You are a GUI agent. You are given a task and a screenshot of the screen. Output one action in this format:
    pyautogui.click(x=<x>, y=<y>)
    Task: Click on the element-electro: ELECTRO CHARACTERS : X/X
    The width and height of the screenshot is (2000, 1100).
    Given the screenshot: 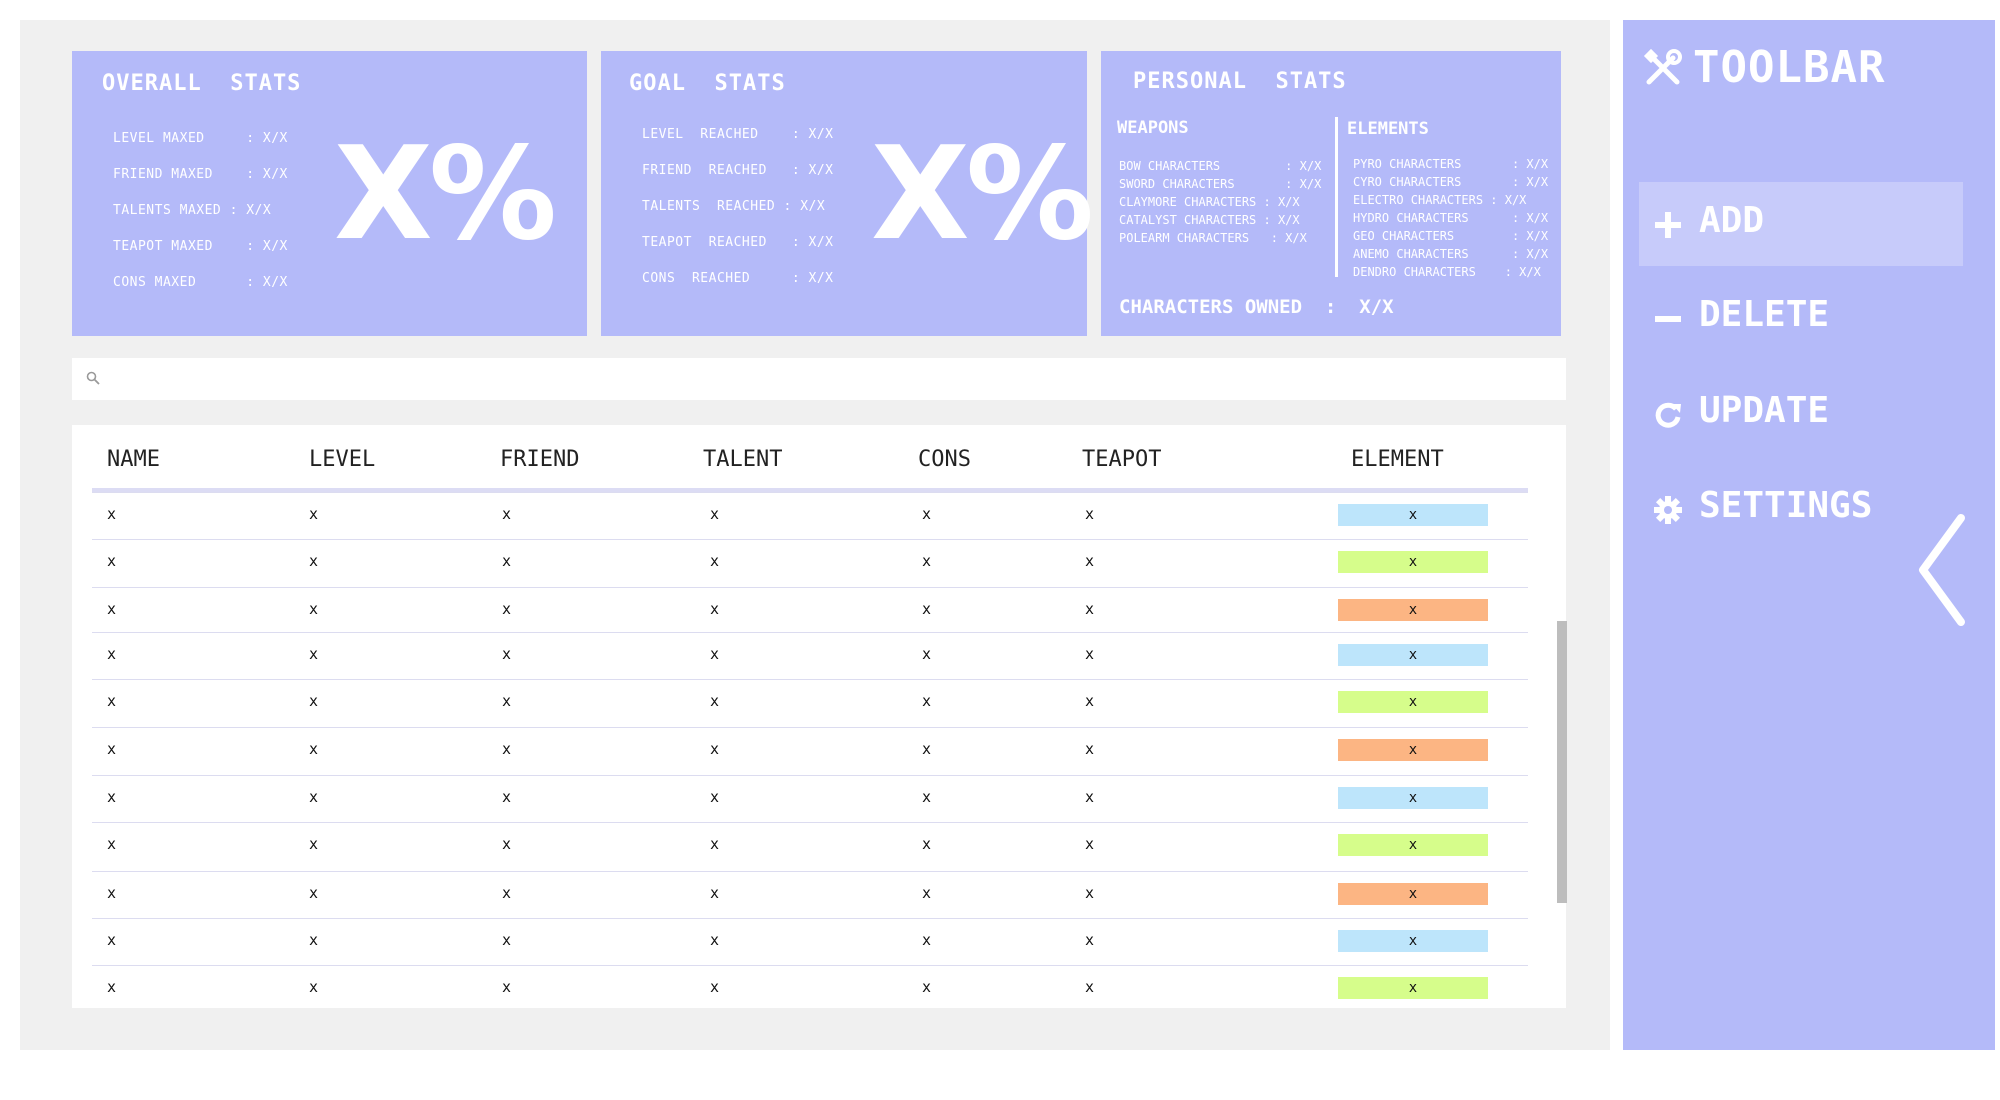 What is the action you would take?
    pyautogui.click(x=1440, y=200)
    